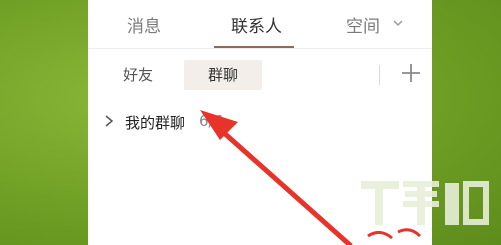 Image resolution: width=501 pixels, height=245 pixels. Describe the element at coordinates (425, 203) in the screenshot. I see `site-watermark-logo` at that location.